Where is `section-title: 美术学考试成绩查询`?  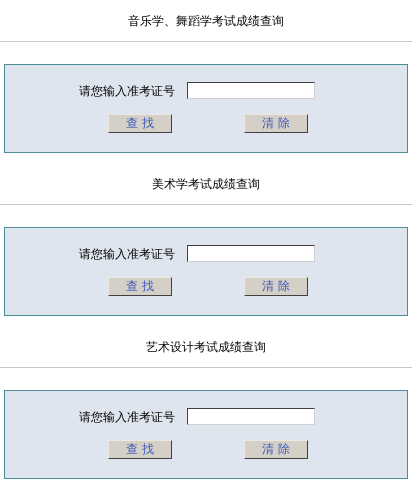
section-title: 美术学考试成绩查询 is located at coordinates (206, 183).